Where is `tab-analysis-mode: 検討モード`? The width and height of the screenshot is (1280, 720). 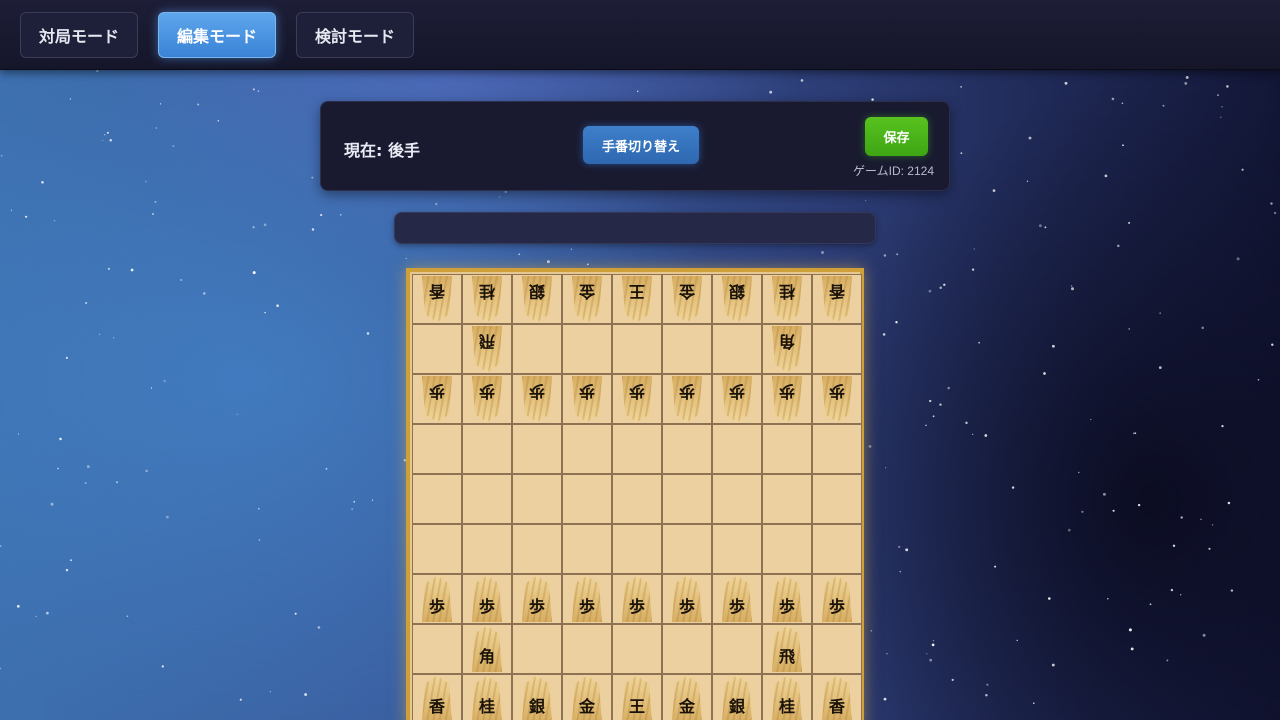
tab-analysis-mode: 検討モード is located at coordinates (355, 35).